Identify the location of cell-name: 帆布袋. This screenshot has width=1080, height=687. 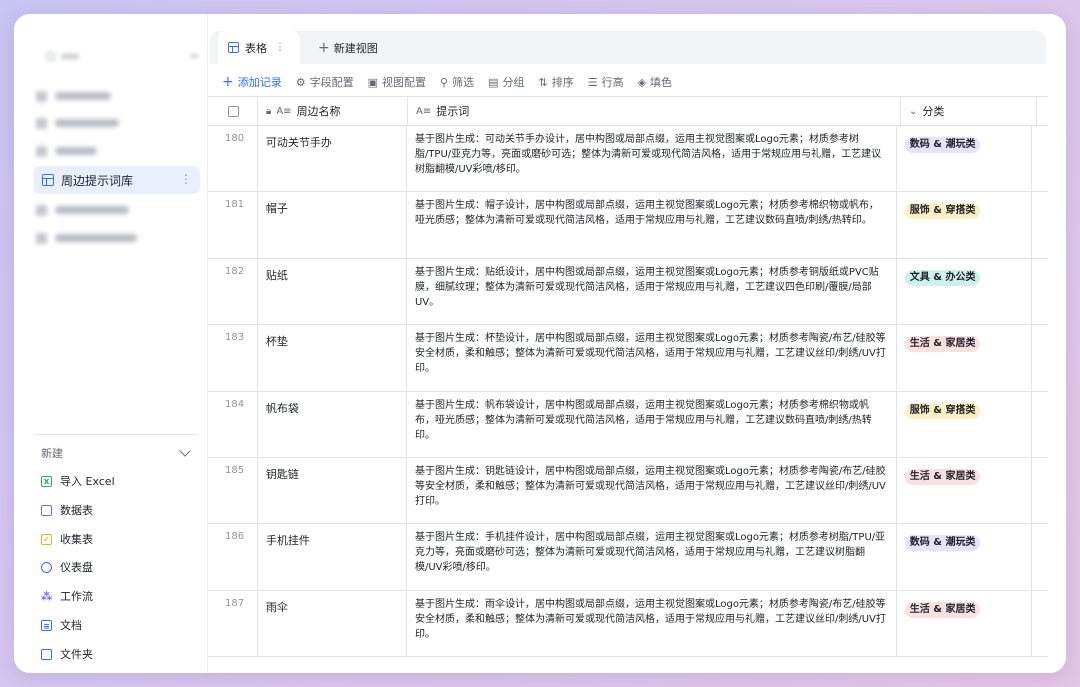
(332, 424).